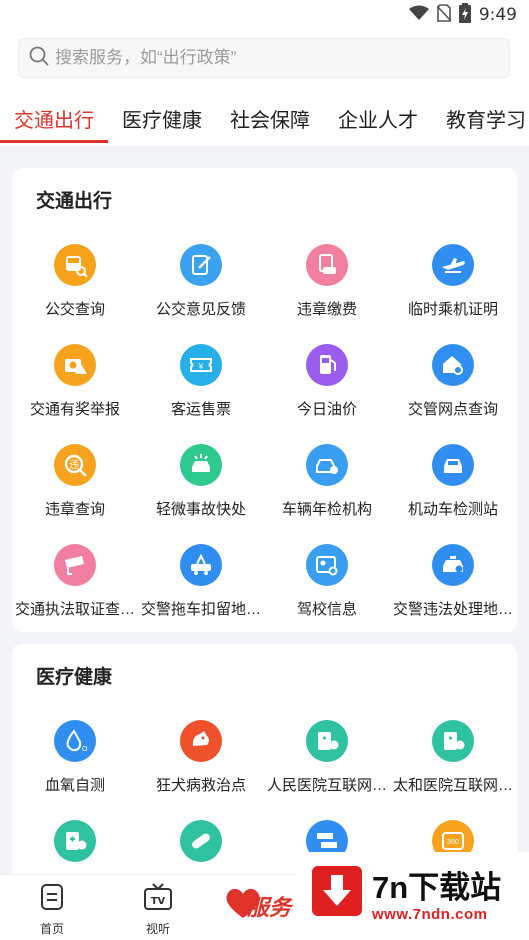 This screenshot has height=940, width=529. Describe the element at coordinates (54, 141) in the screenshot. I see `active-tab-indicator` at that location.